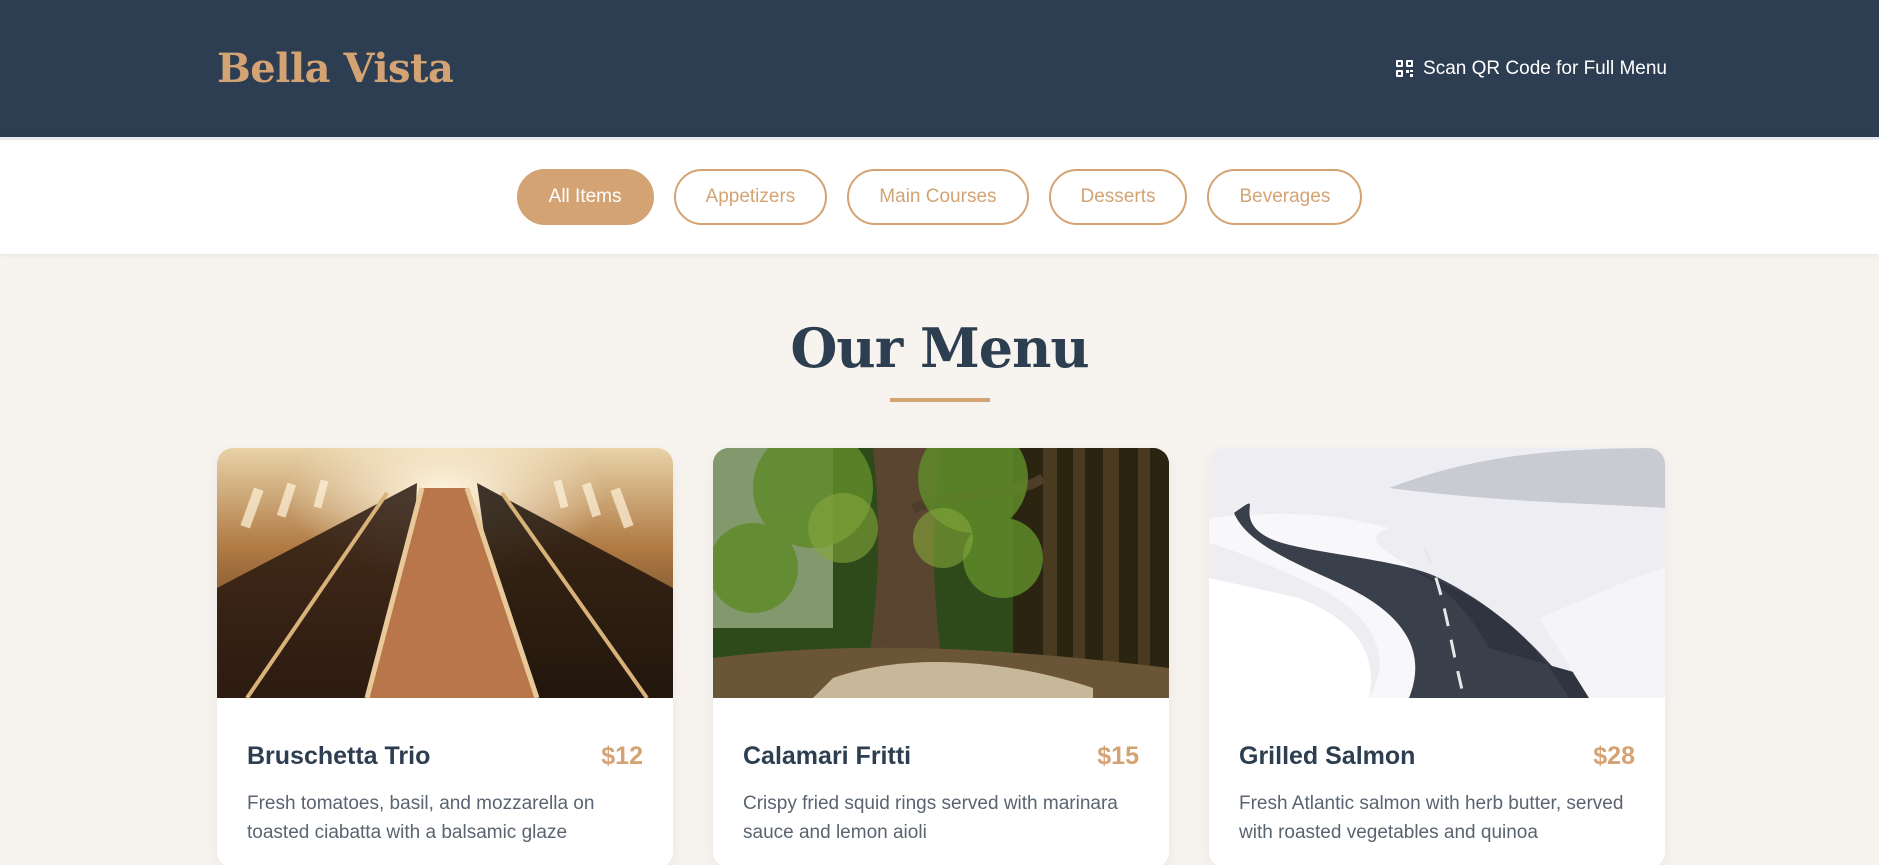  I want to click on menu-item-name: Calamari Fritti, so click(827, 756).